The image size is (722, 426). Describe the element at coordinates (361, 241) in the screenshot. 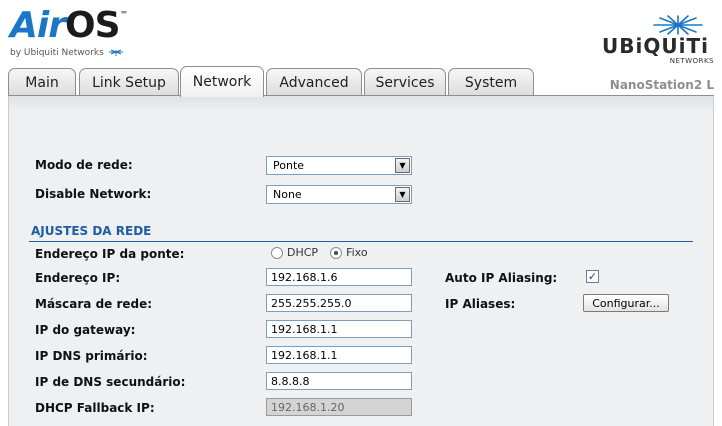

I see `section-divider` at that location.